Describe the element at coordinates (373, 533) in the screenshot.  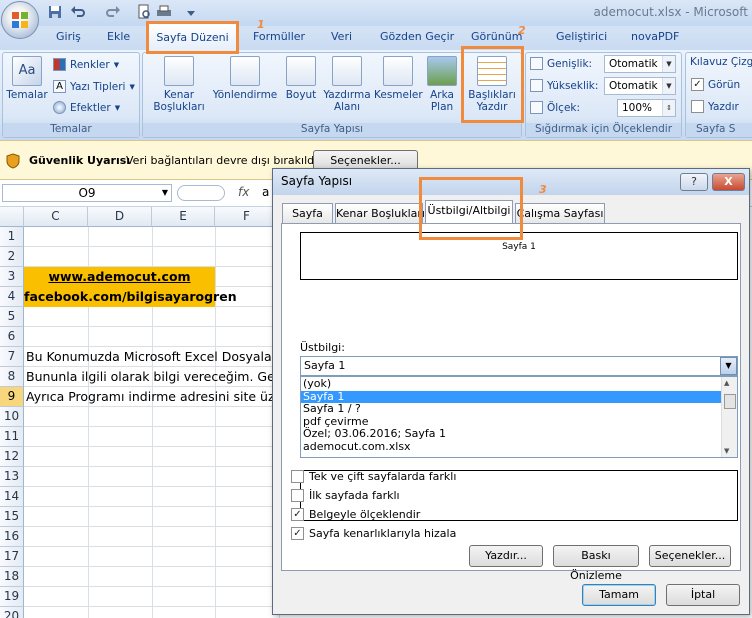
I see `check-kenarliklar: ✓ Sayfa kenarlıklarıyla hizala` at that location.